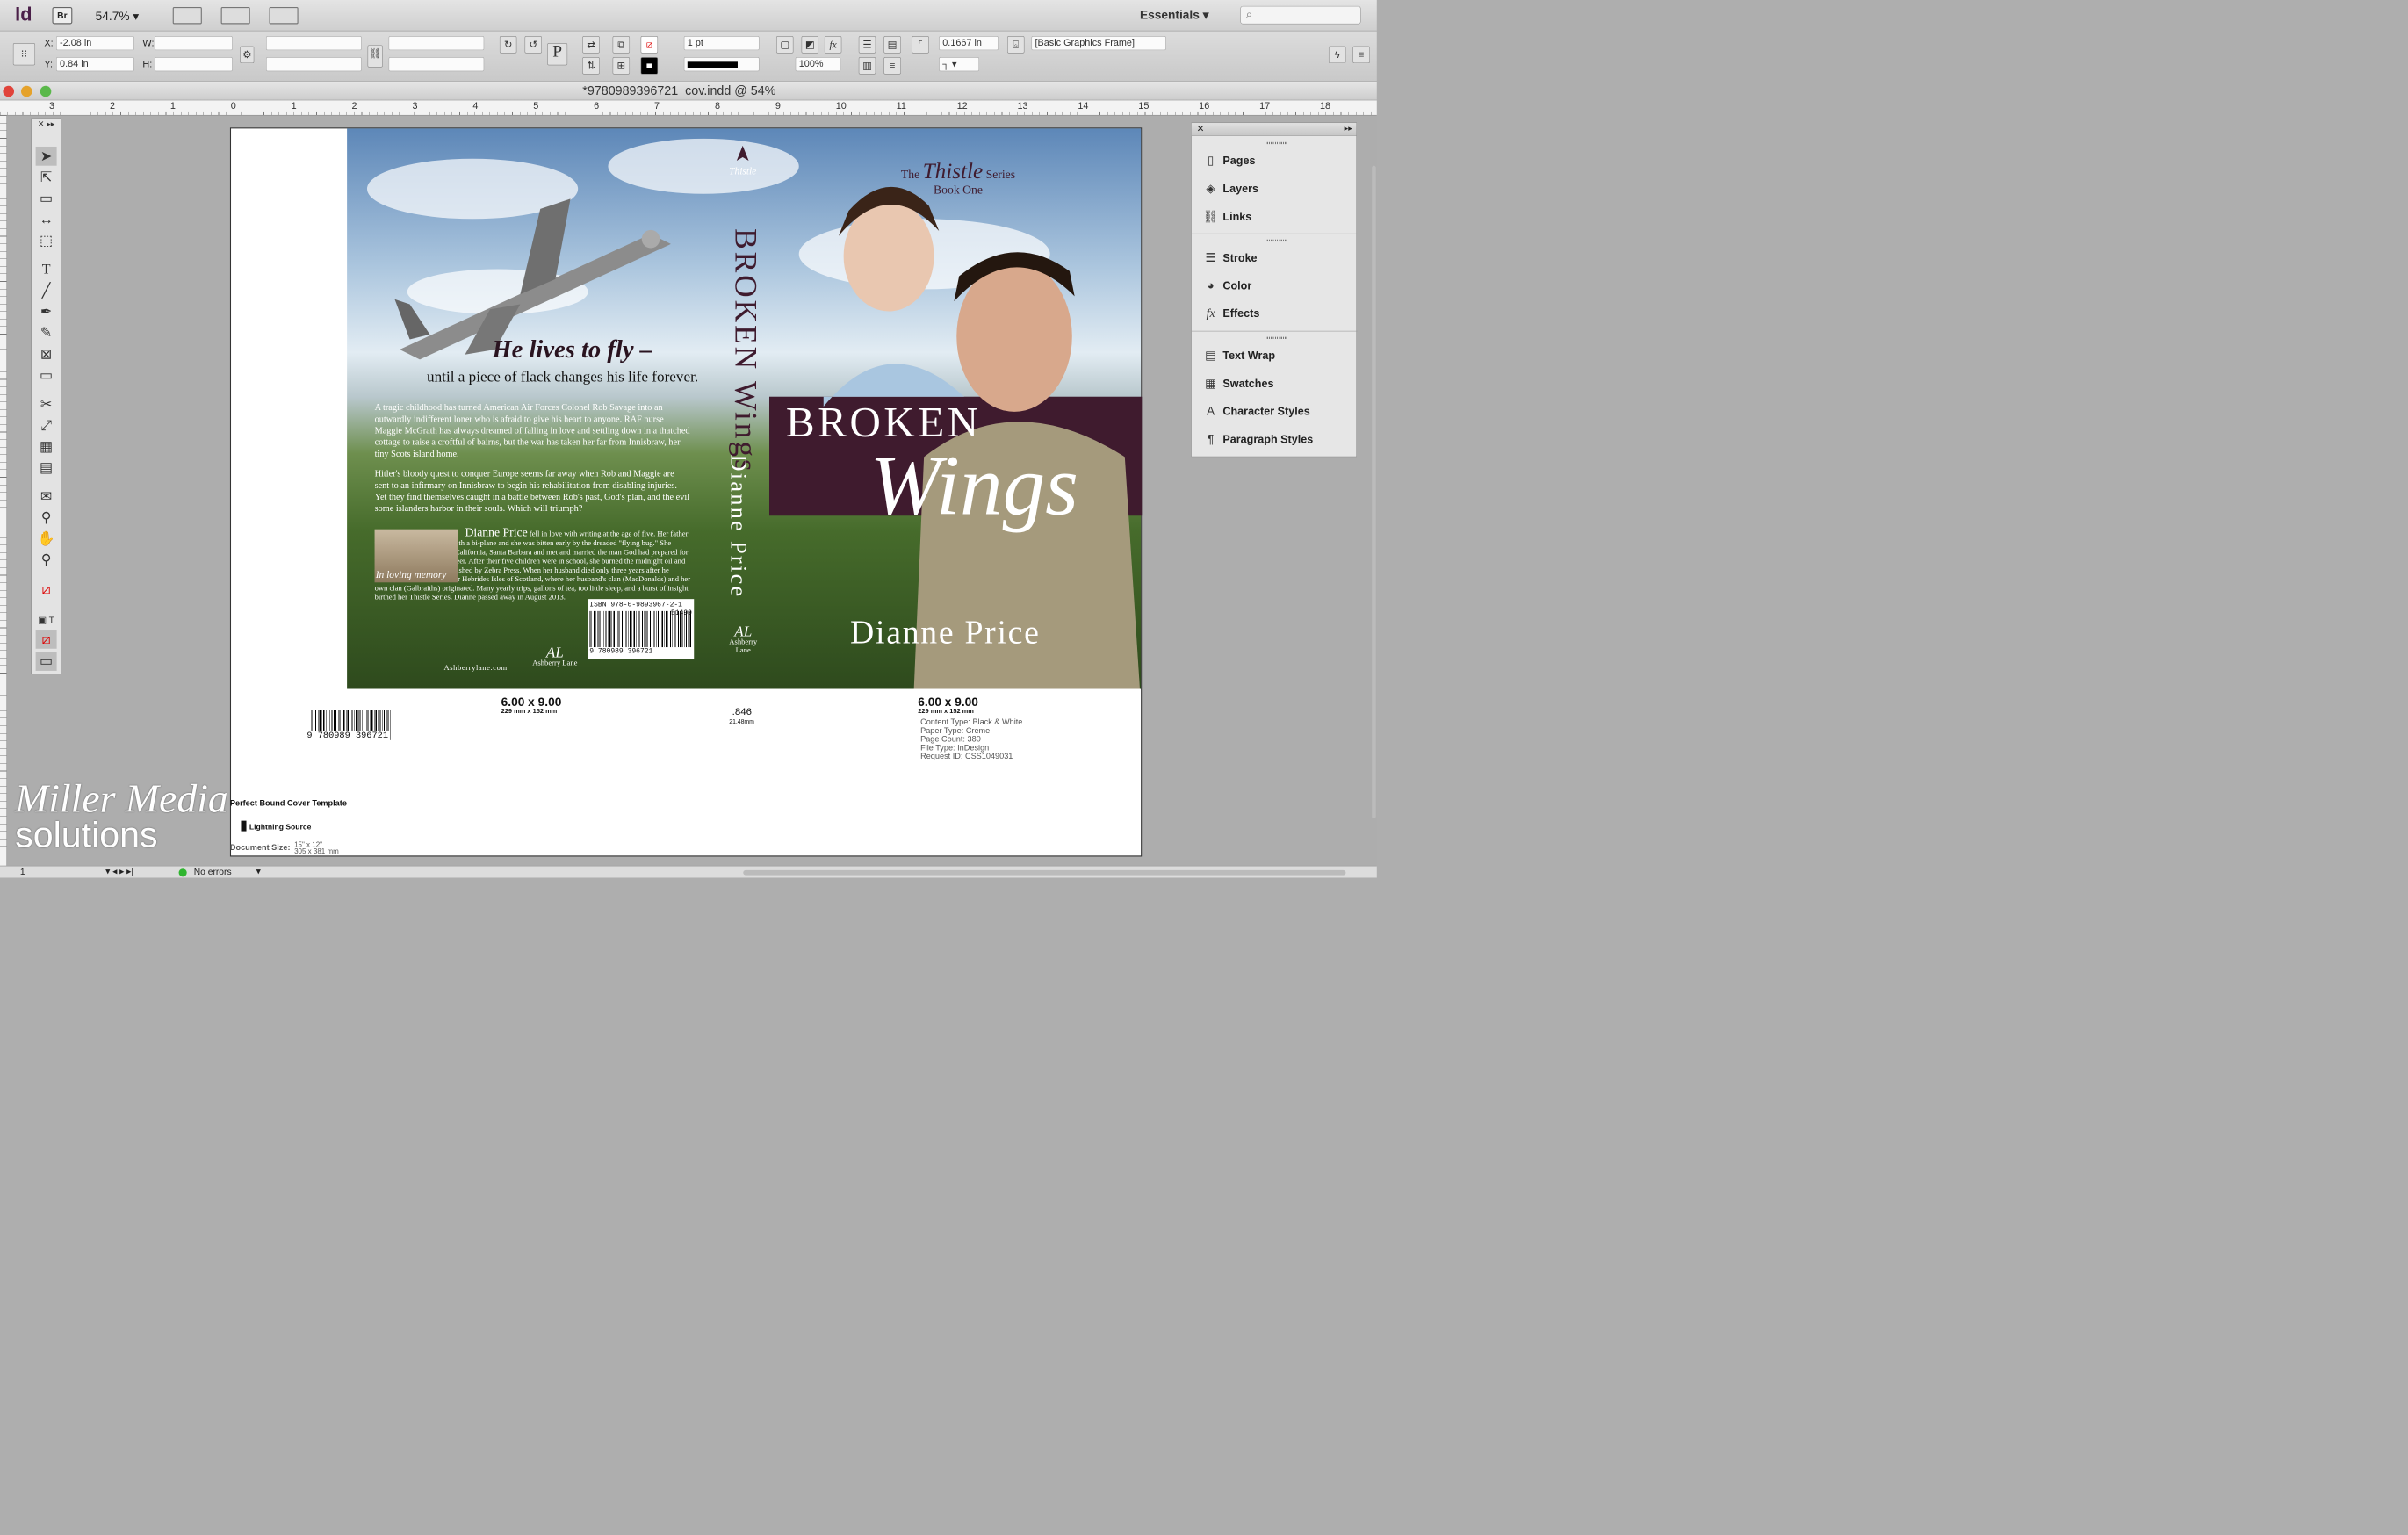  I want to click on preflight-status: No errors, so click(213, 872).